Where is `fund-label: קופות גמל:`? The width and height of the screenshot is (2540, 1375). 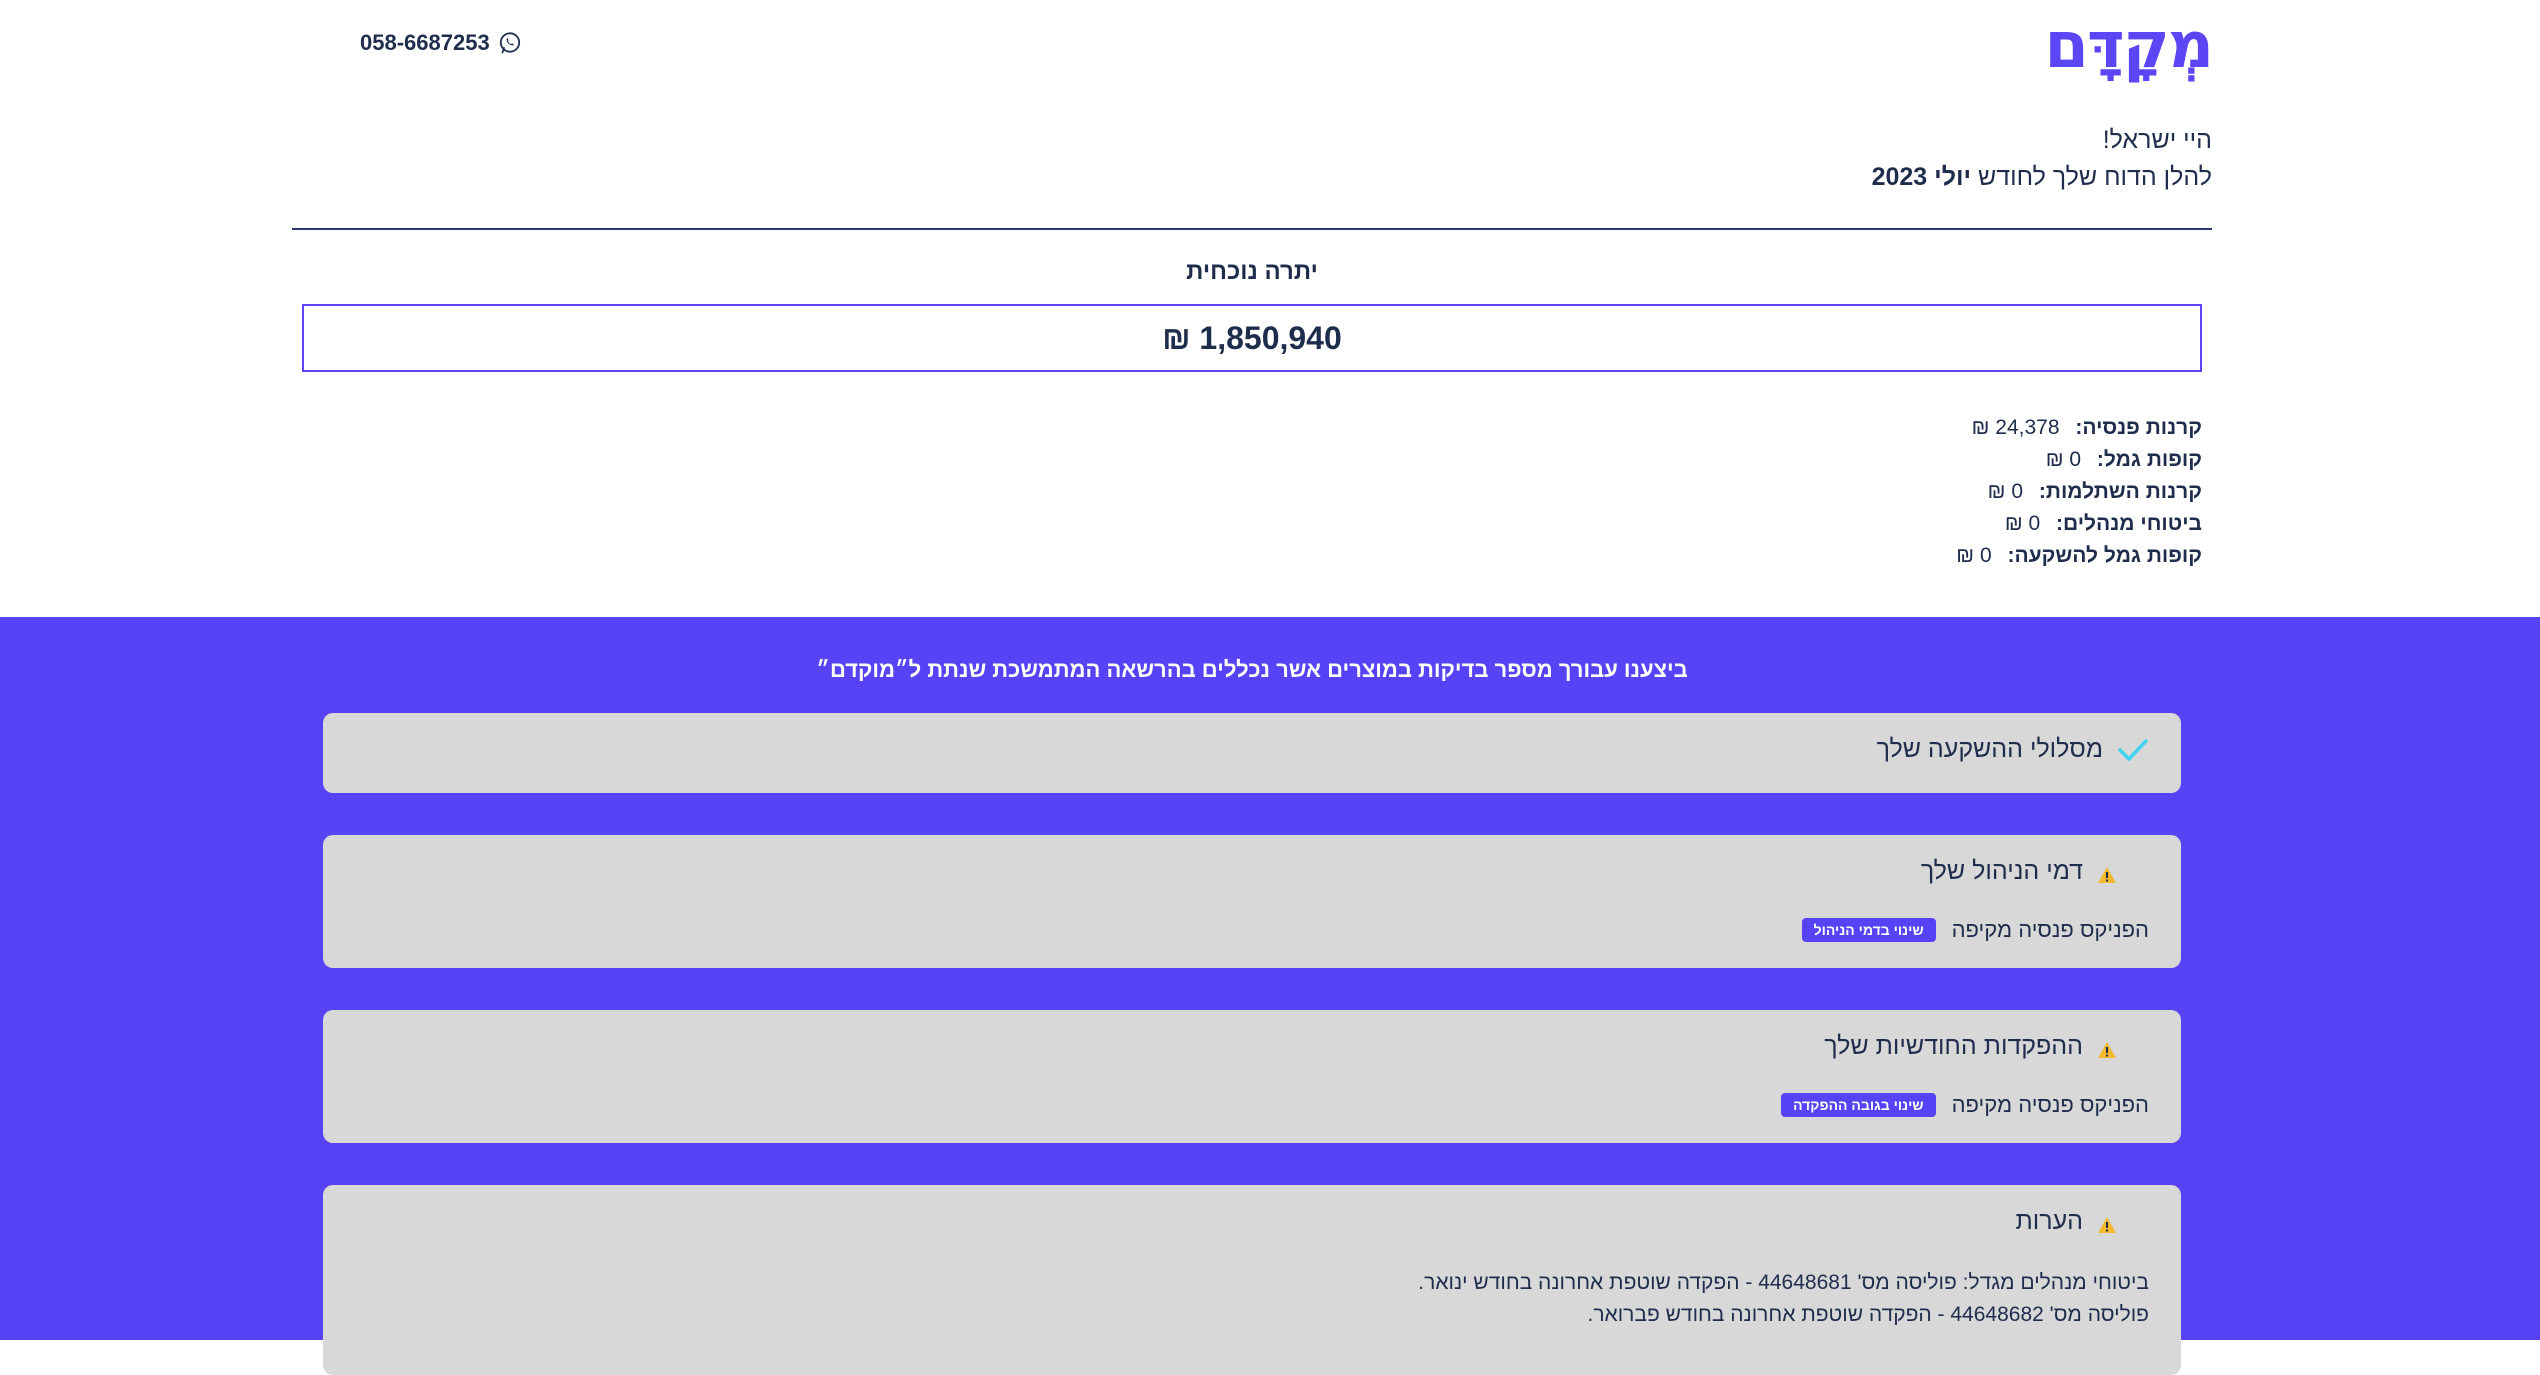
fund-label: קופות גמל: is located at coordinates (2149, 459).